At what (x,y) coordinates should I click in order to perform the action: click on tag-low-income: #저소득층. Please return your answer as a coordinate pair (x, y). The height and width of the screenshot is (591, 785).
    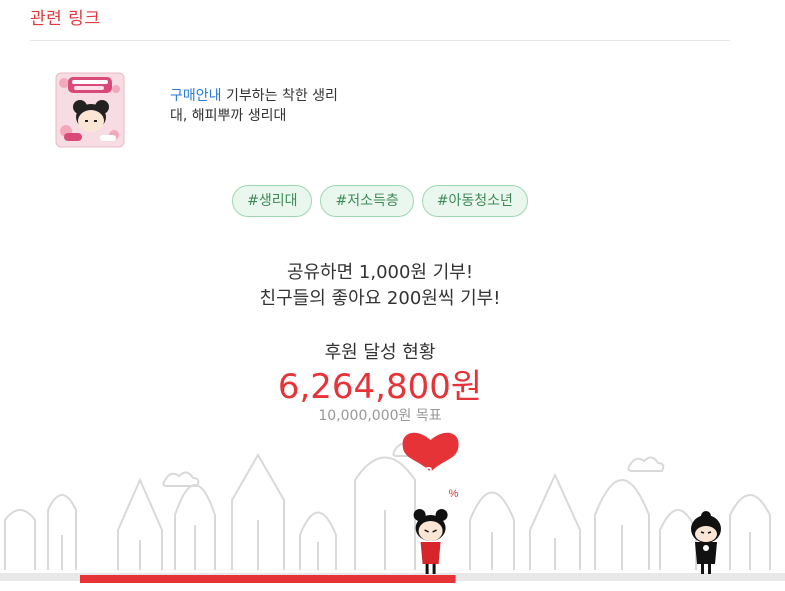
    Looking at the image, I should click on (367, 201).